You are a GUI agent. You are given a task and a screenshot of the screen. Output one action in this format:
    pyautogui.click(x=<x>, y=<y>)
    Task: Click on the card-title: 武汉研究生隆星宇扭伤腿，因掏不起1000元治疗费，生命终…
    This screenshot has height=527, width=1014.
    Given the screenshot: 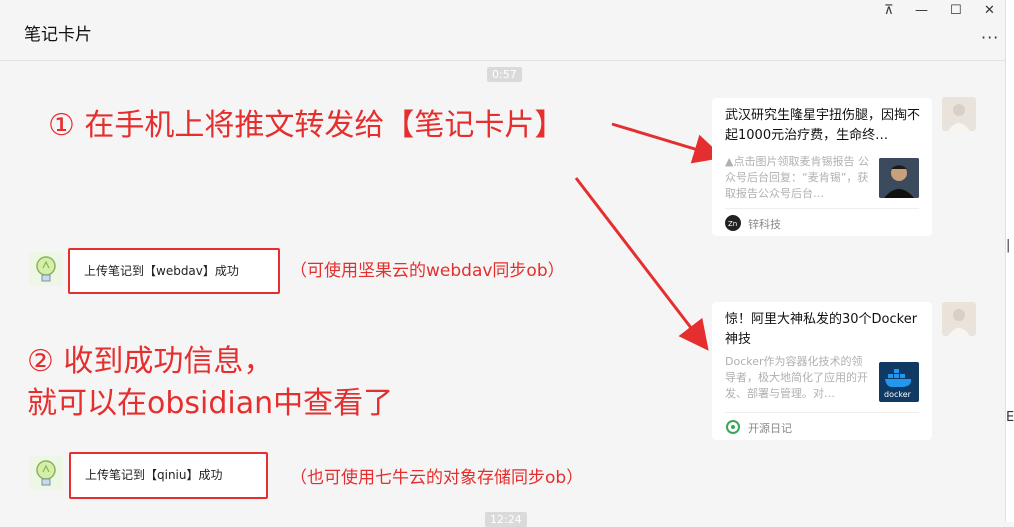 What is the action you would take?
    pyautogui.click(x=823, y=125)
    